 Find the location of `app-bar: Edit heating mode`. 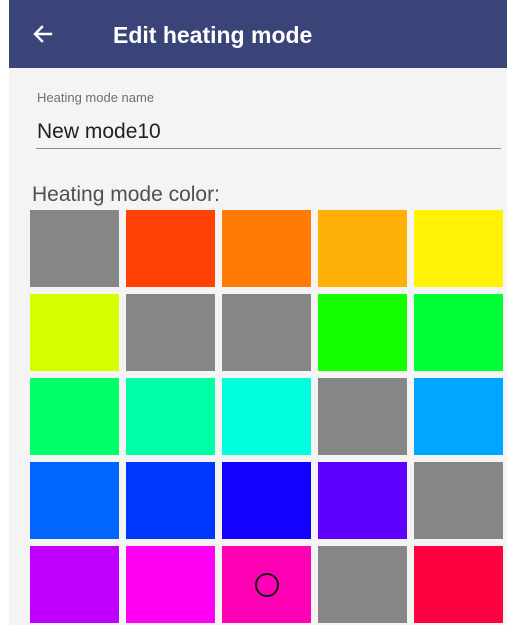

app-bar: Edit heating mode is located at coordinates (258, 34).